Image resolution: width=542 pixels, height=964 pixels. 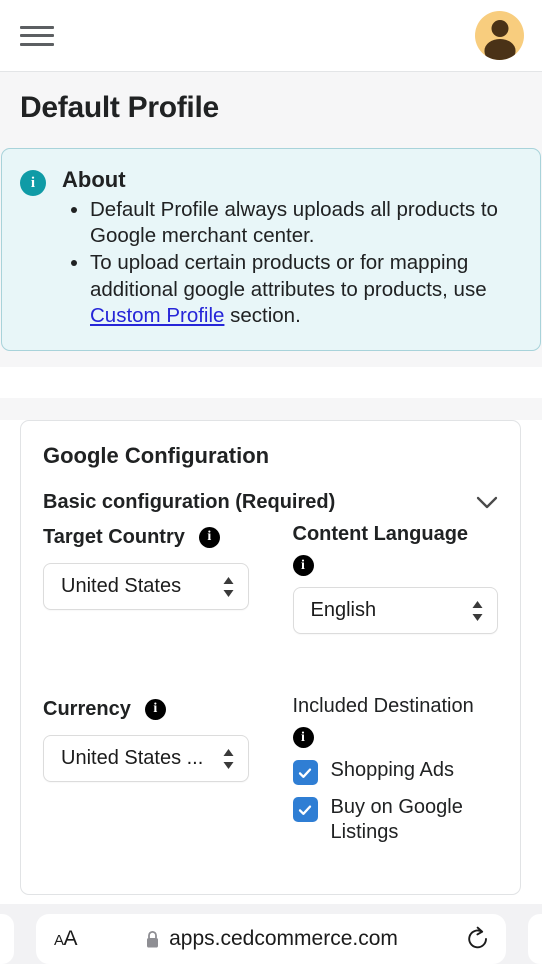 I want to click on page-title: Default Profile, so click(x=119, y=107).